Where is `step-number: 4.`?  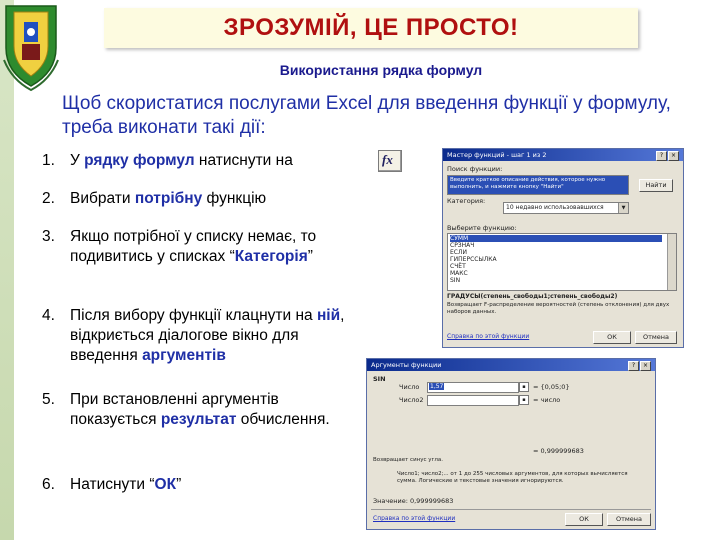 step-number: 4. is located at coordinates (48, 315).